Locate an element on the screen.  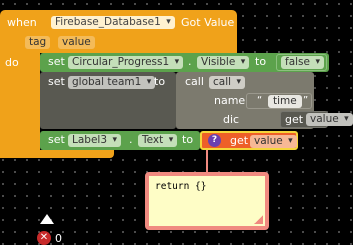
error-count: 0 is located at coordinates (58, 238).